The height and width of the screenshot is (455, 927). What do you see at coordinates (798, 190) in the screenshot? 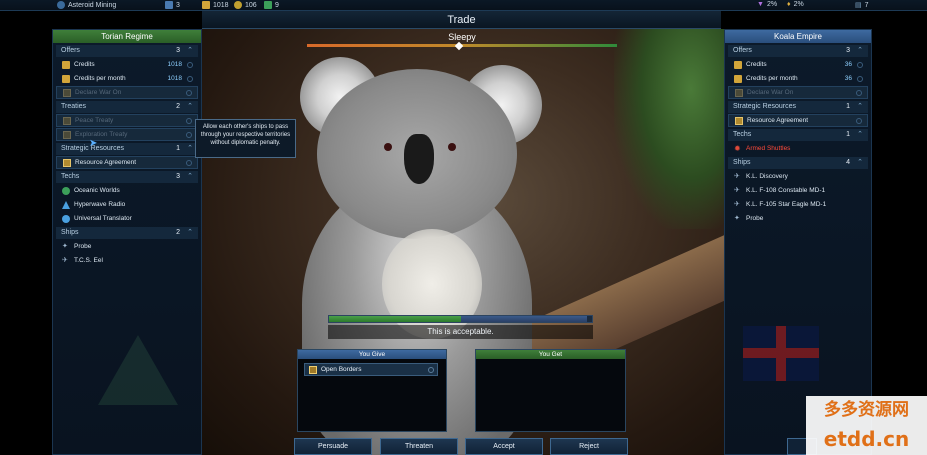
I see `offer-item: ✈ K.L. F-108 Constable MD-1` at bounding box center [798, 190].